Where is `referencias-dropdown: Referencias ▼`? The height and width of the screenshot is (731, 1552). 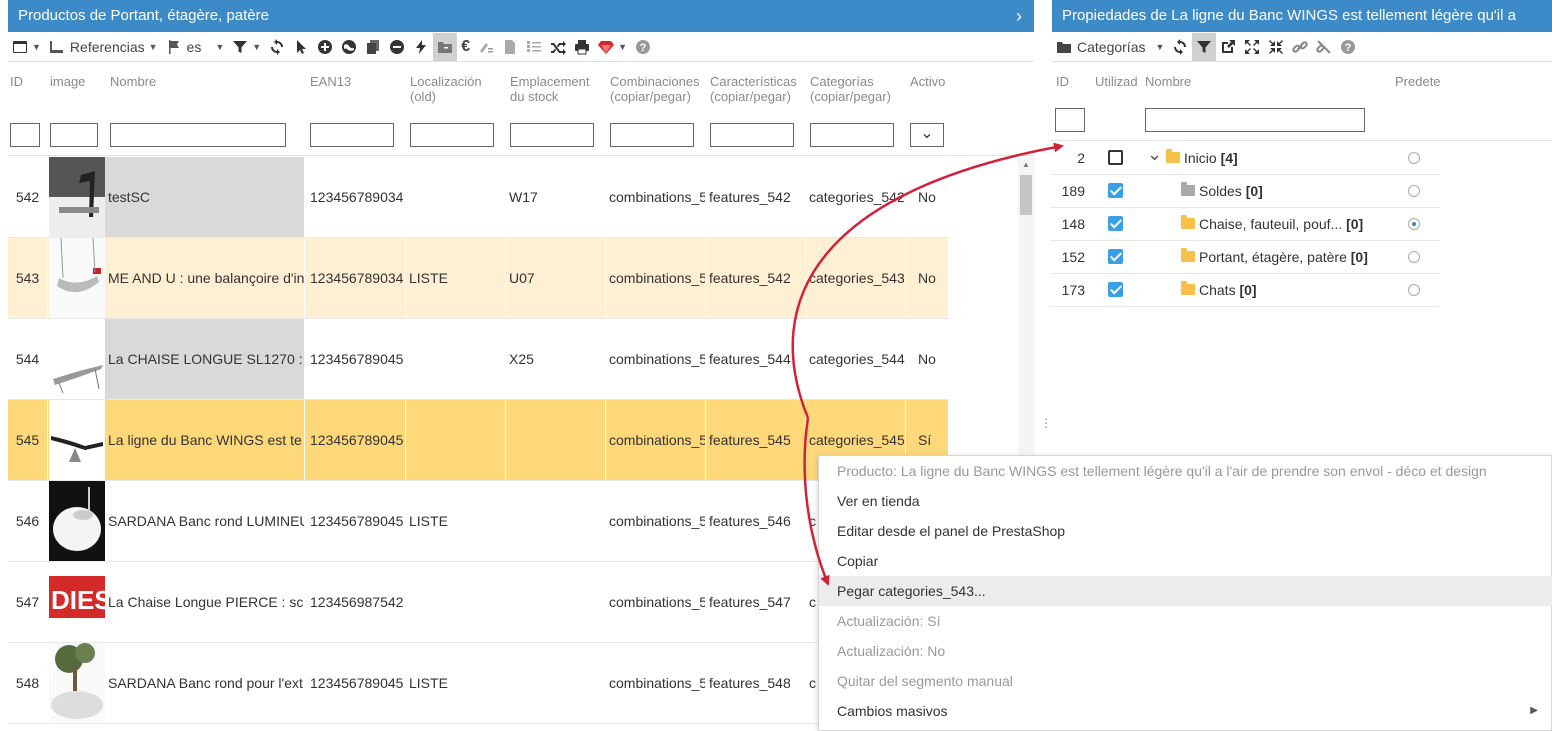
referencias-dropdown: Referencias ▼ is located at coordinates (103, 47).